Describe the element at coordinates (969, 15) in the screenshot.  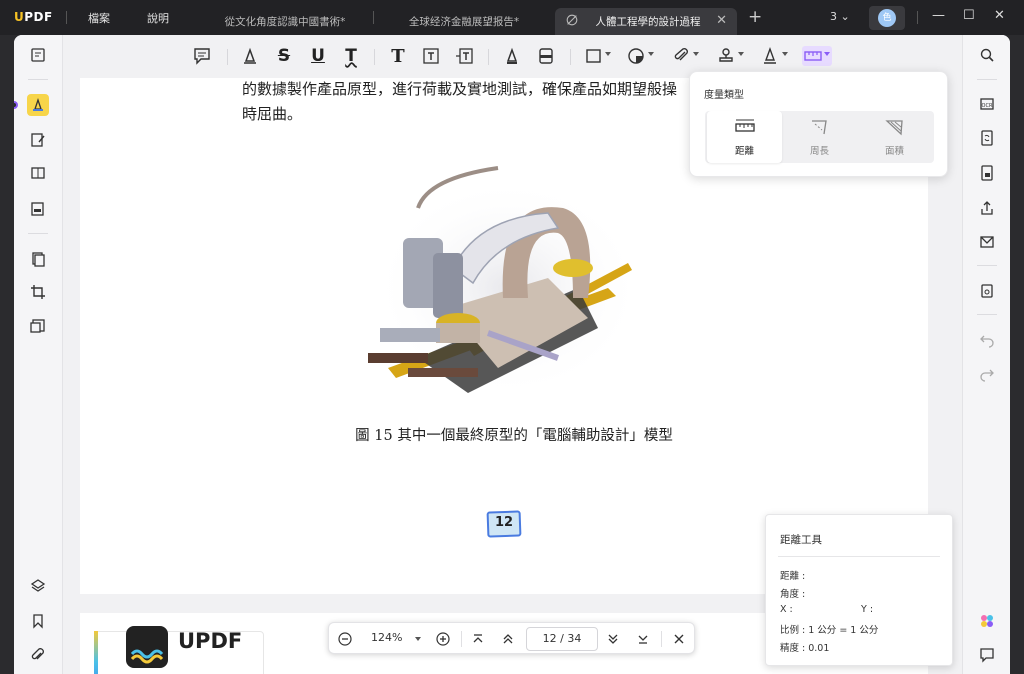
I see `maximize-button: ☐` at that location.